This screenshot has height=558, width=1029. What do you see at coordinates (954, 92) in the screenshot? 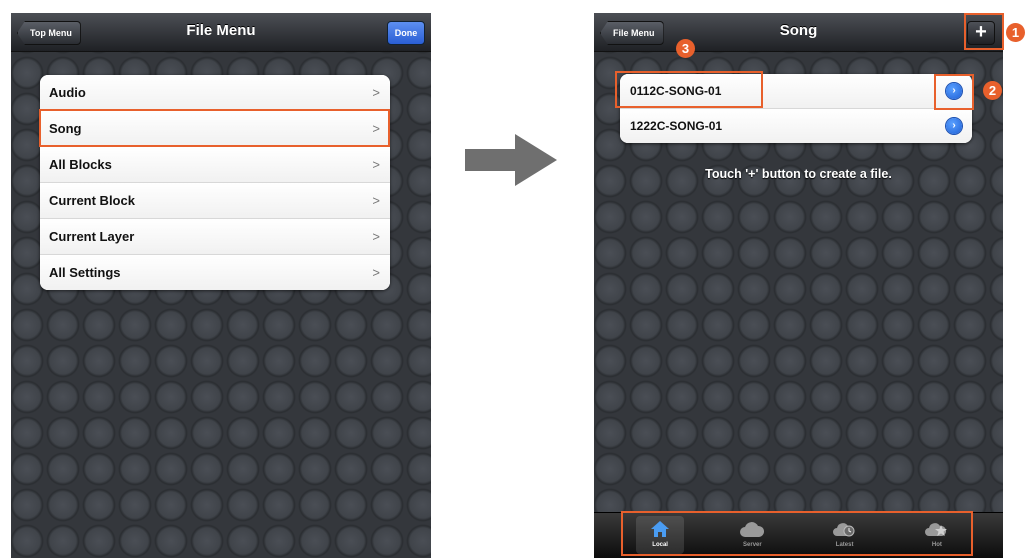
I see `disclosure-highlight-box` at bounding box center [954, 92].